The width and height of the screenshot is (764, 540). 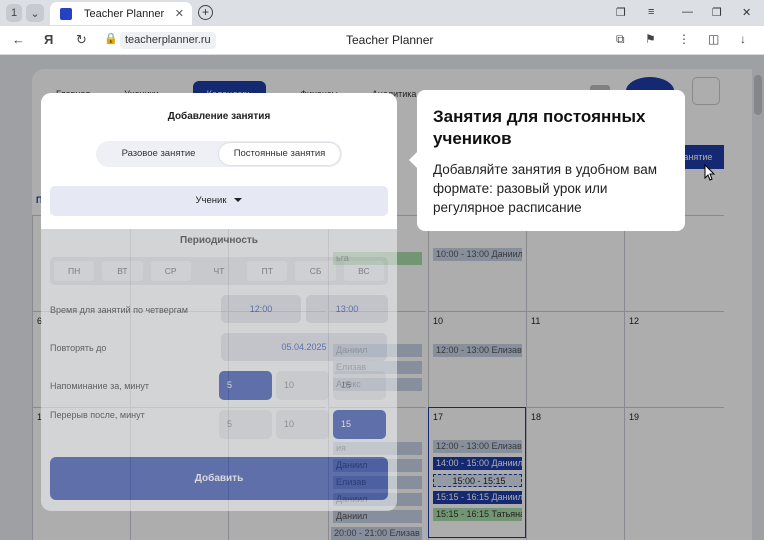 What do you see at coordinates (302, 424) in the screenshot?
I see `break-option-10: 10` at bounding box center [302, 424].